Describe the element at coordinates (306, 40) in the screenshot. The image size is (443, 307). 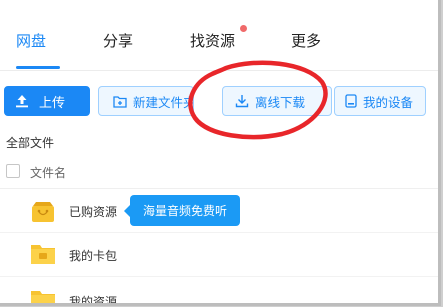
I see `tab-more: 更多` at that location.